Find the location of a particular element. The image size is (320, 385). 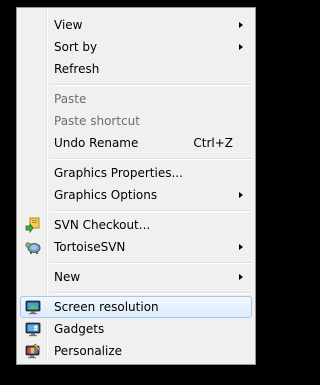

menu-item-label: Undo Rename is located at coordinates (96, 143).